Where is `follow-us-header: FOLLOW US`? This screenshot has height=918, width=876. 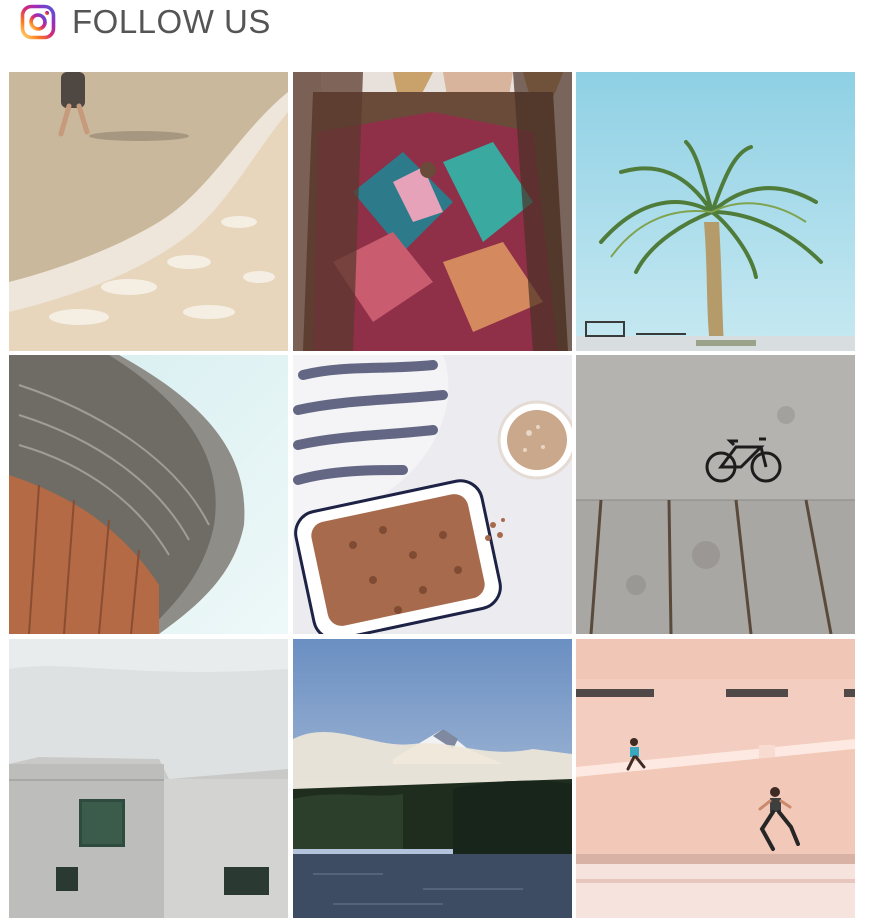
follow-us-header: FOLLOW US is located at coordinates (145, 22).